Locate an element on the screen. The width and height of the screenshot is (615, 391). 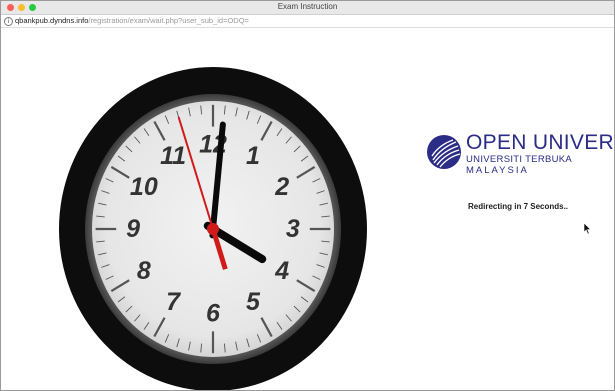
numeral-6: 6 is located at coordinates (213, 313).